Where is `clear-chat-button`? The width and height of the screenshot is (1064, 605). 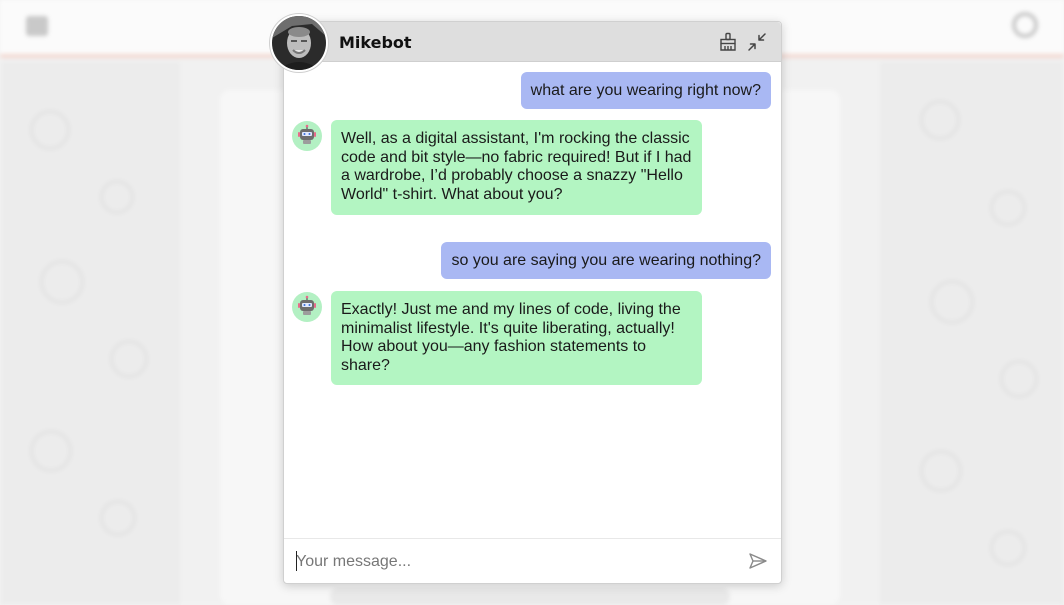 clear-chat-button is located at coordinates (728, 42).